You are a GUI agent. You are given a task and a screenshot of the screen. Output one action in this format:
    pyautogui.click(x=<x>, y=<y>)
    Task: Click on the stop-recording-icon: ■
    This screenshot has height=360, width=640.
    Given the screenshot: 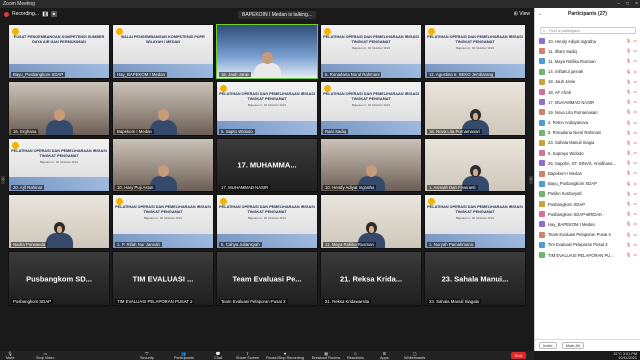 What is the action you would take?
    pyautogui.click(x=53, y=14)
    